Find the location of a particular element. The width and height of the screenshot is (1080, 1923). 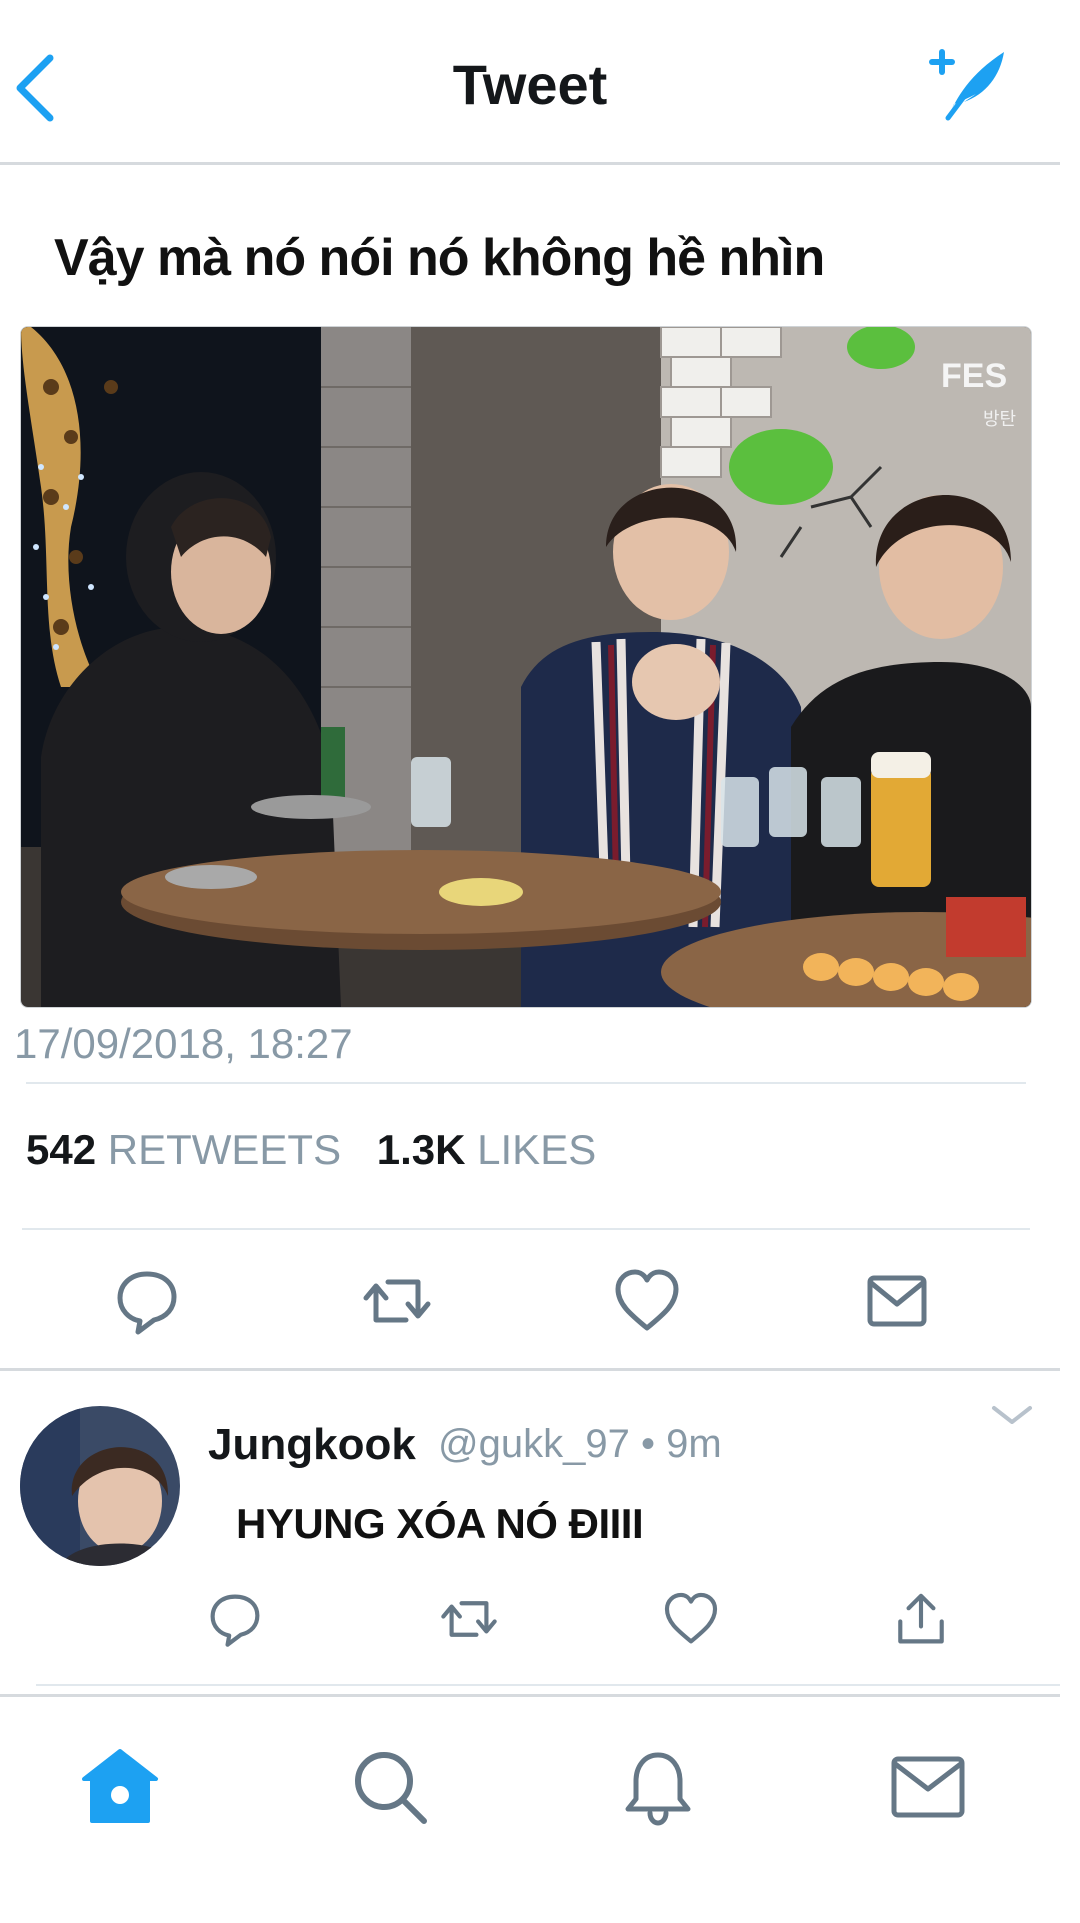

share-icon is located at coordinates (921, 1618).